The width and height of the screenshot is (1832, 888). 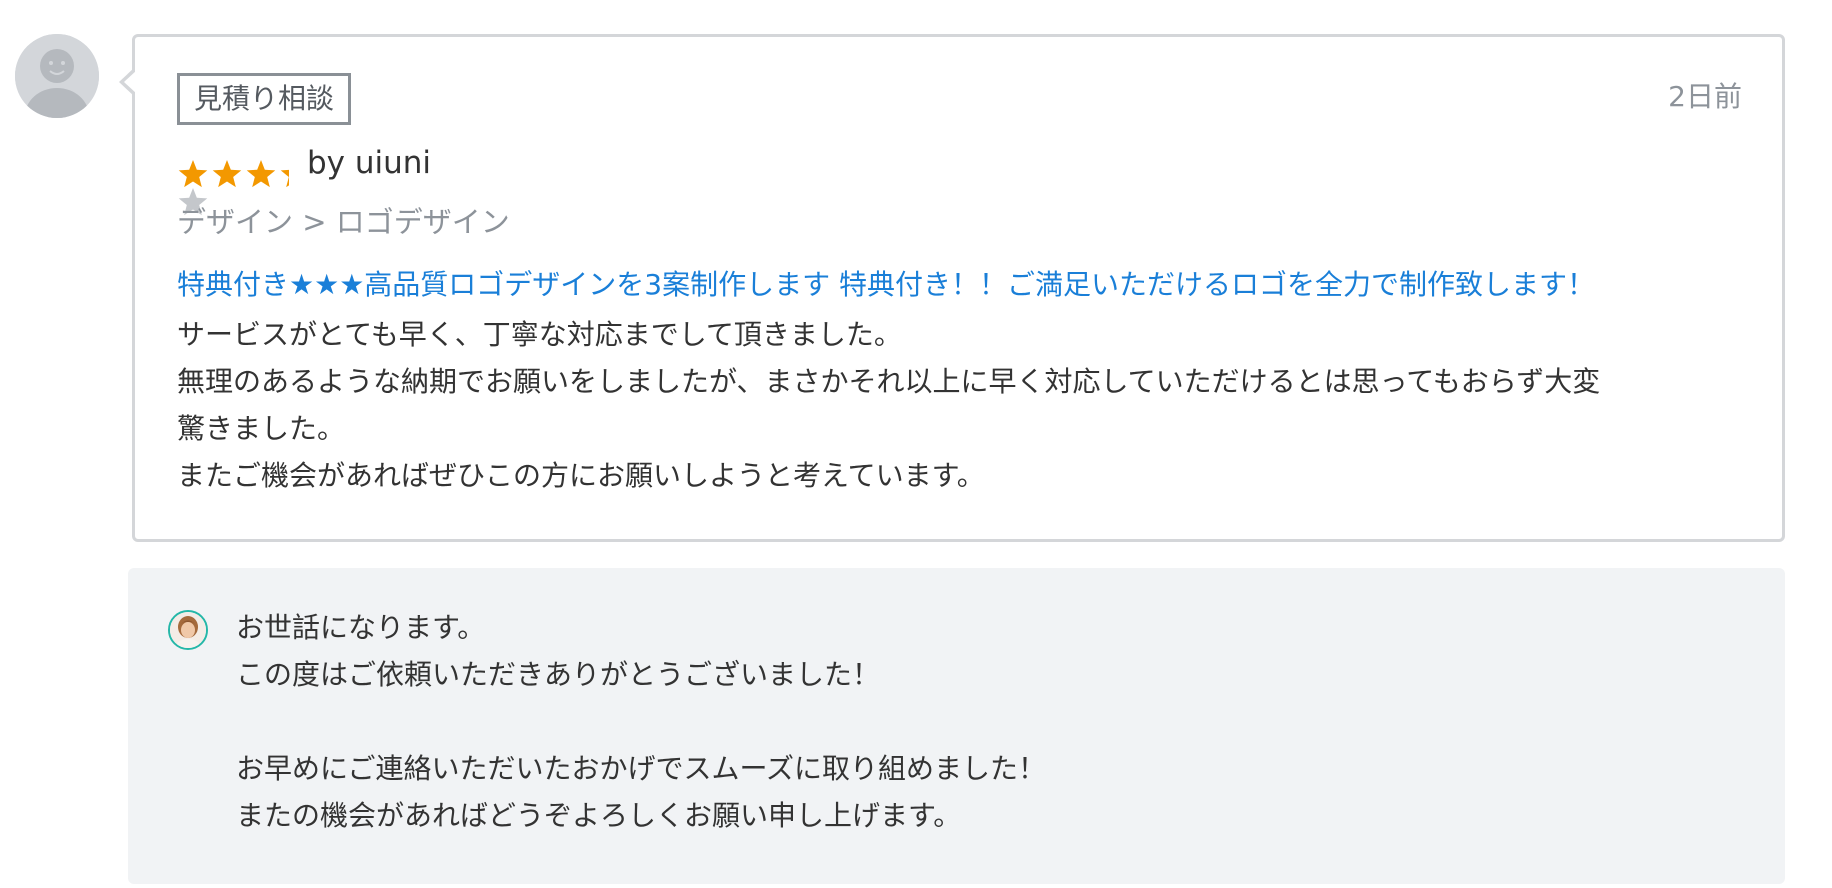 What do you see at coordinates (539, 334) in the screenshot?
I see `review-line: サービスがとても早く、丁寧な対応までして頂きました。` at bounding box center [539, 334].